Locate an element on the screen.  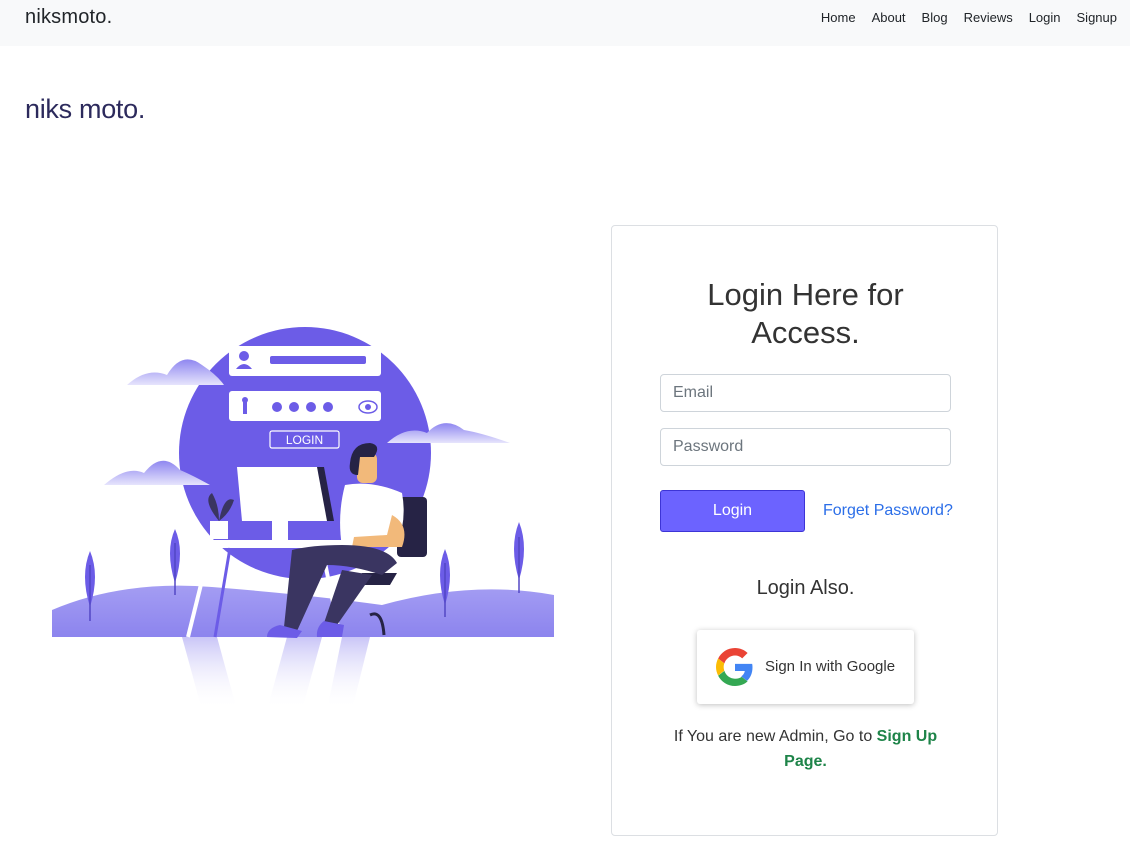
signup-prefix-text: If You are new Admin, Go to is located at coordinates (775, 736).